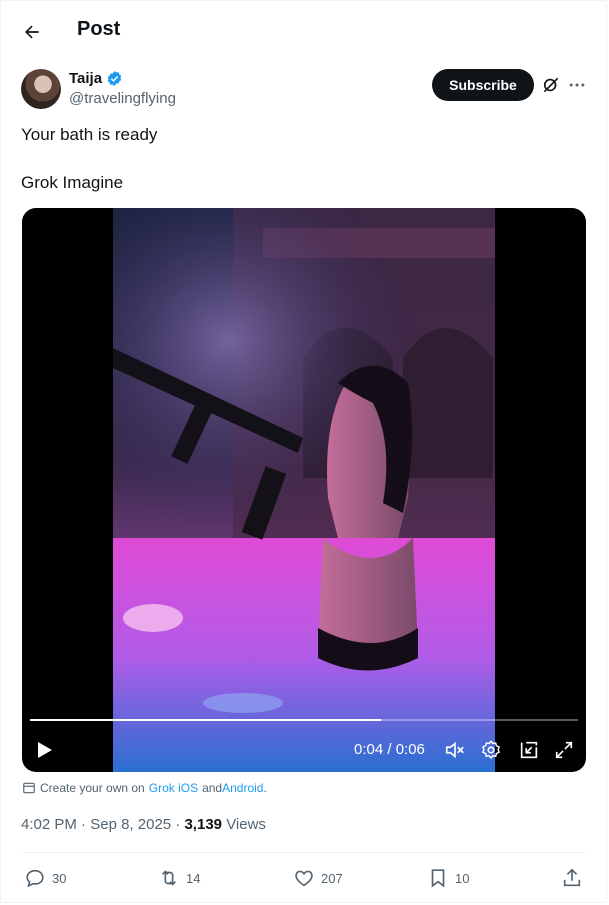  What do you see at coordinates (438, 878) in the screenshot?
I see `bookmark-icon` at bounding box center [438, 878].